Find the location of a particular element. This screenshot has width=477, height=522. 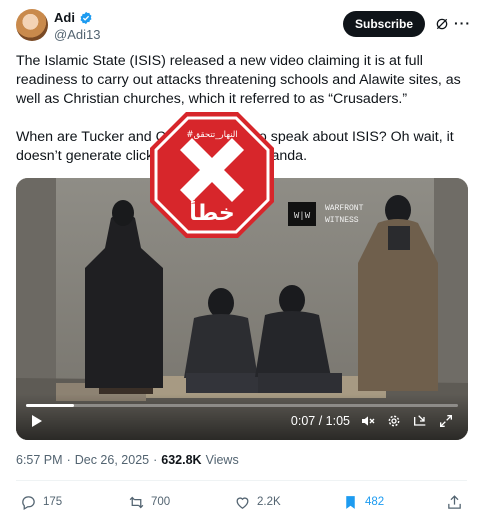

reply-count: 175 is located at coordinates (53, 502).